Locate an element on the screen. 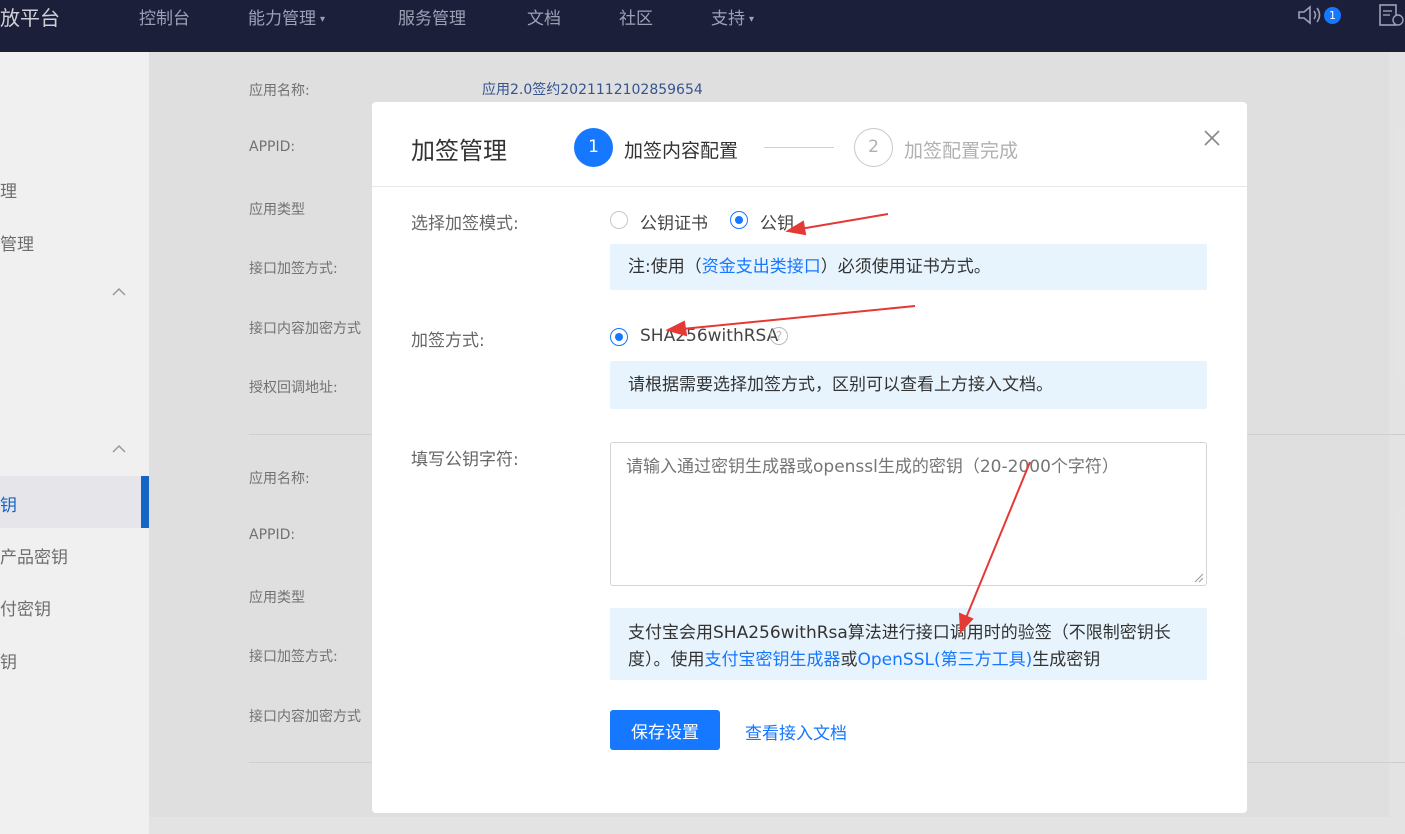  sidebar-item-1: 理 is located at coordinates (8, 189).